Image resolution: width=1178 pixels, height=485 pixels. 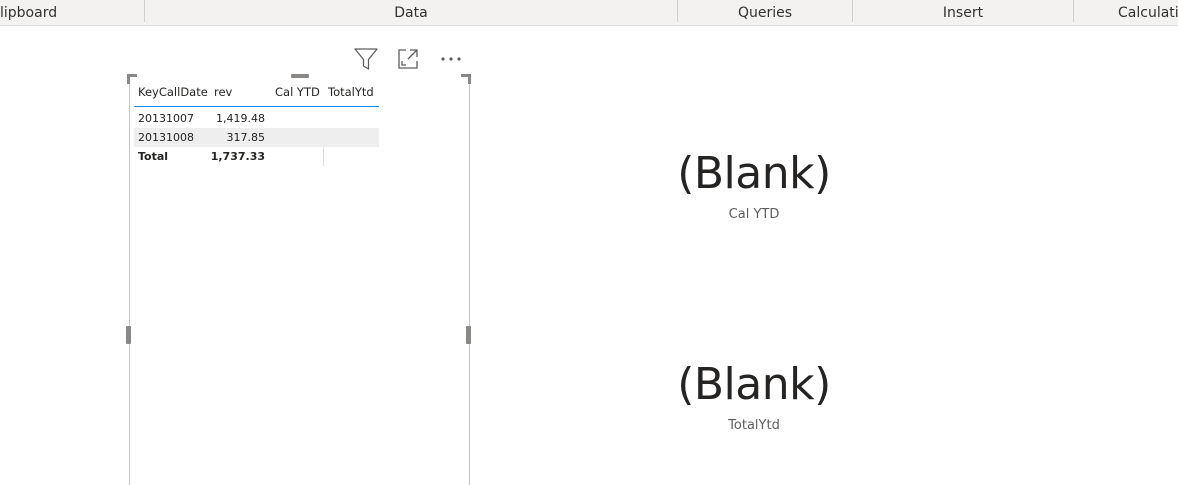 I want to click on column-header-cal-ytd: Cal YTD, so click(x=297, y=92).